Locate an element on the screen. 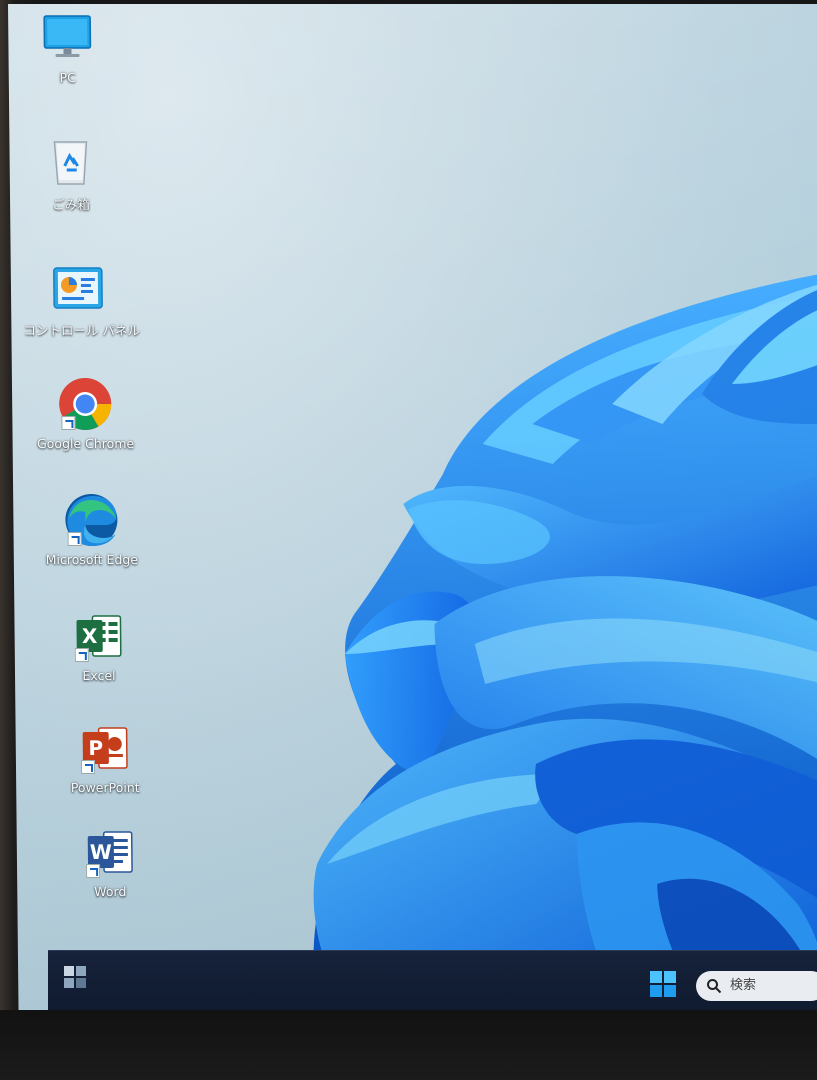 The image size is (817, 1080). svg-text: P is located at coordinates (95, 748).